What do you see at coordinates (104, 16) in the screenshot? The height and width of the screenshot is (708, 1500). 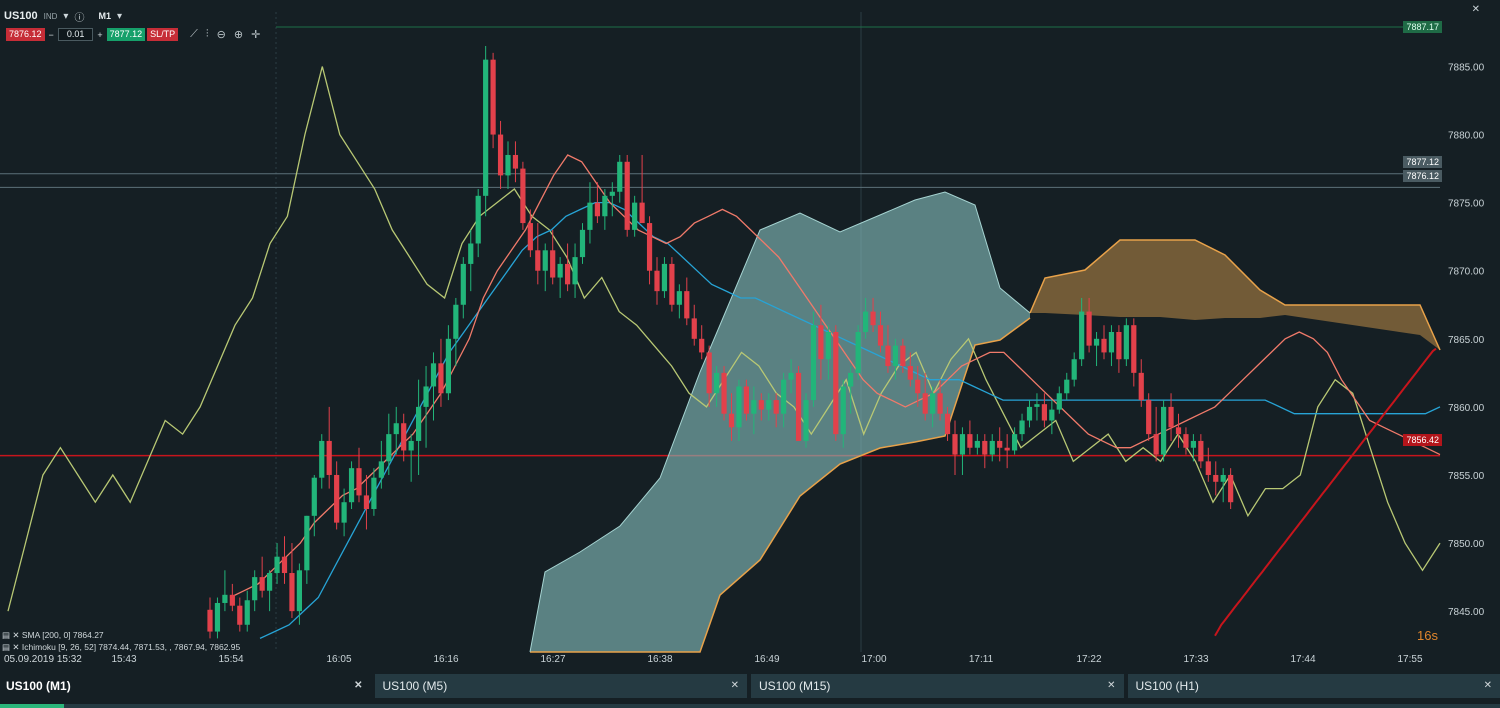 I see `timeframe-label: M1` at bounding box center [104, 16].